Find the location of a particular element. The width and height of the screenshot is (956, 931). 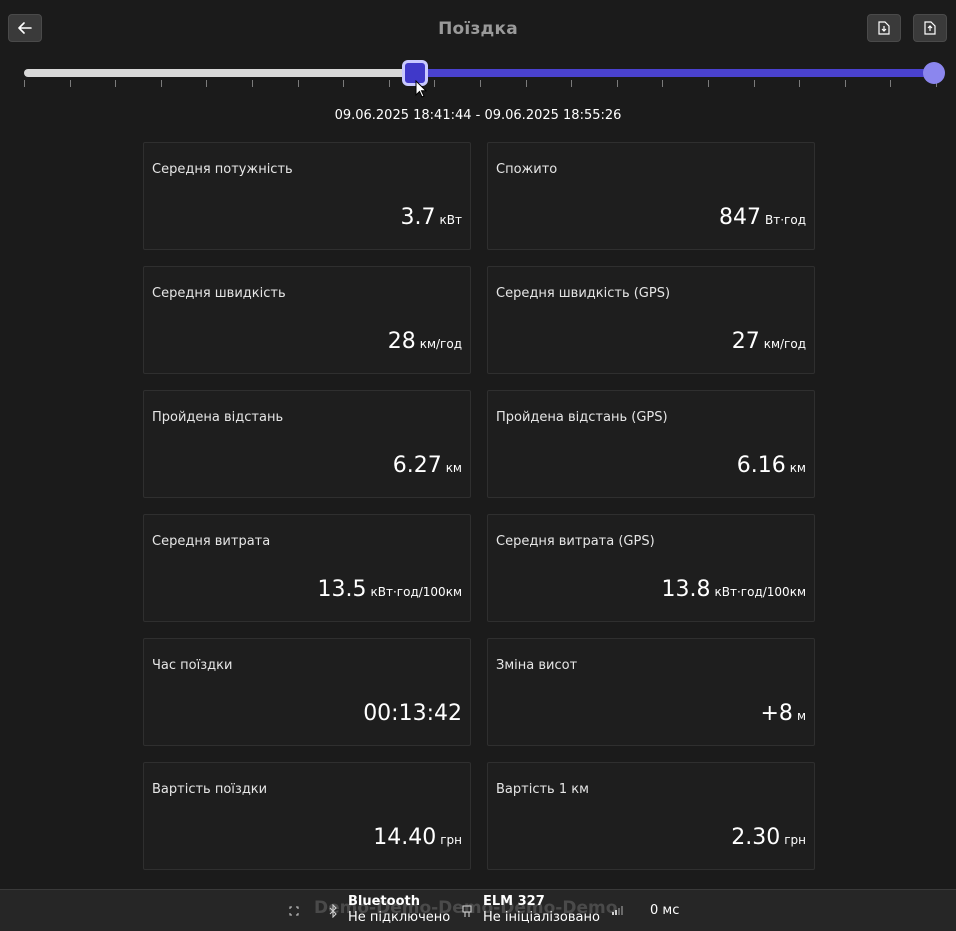

bluetooth-title: Bluetooth is located at coordinates (384, 901).